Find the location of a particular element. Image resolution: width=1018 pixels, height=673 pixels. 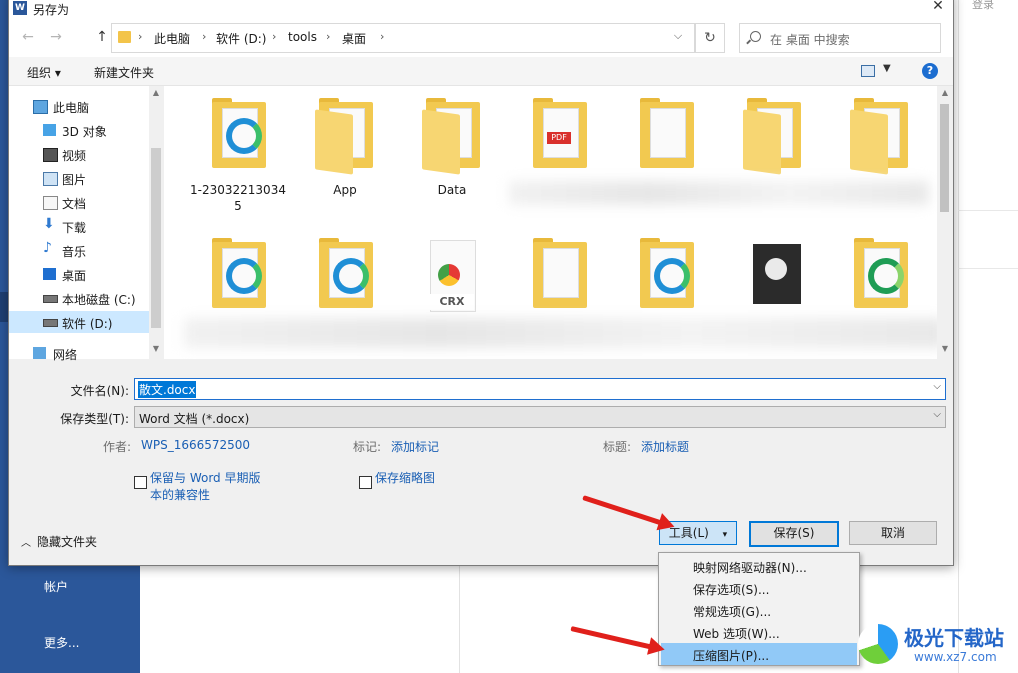

nav-scrollbar: ▲ ▼ is located at coordinates (156, 222).